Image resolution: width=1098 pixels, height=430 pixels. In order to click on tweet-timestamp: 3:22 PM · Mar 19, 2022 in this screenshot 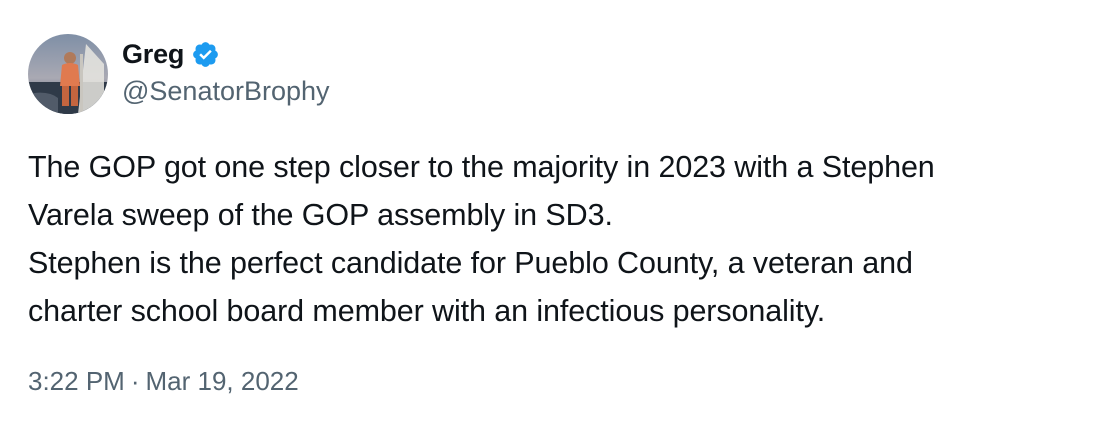, I will do `click(163, 381)`.